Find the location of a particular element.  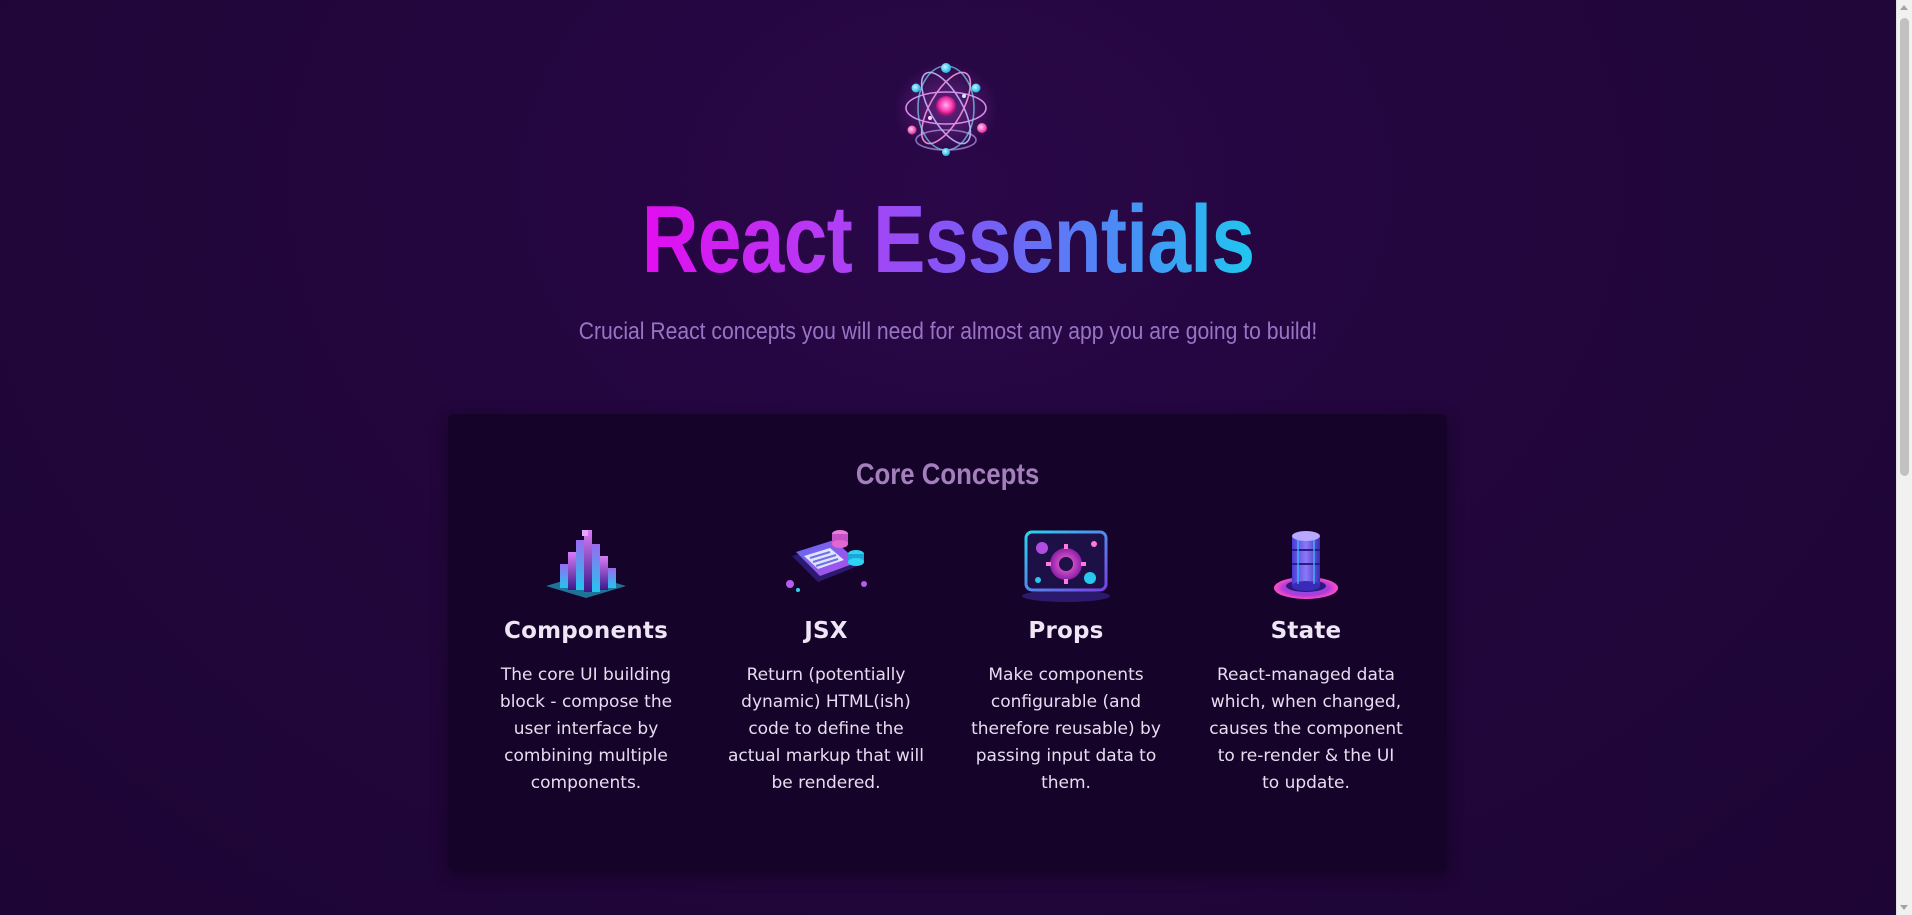

vertical-scrollbar is located at coordinates (1904, 457).